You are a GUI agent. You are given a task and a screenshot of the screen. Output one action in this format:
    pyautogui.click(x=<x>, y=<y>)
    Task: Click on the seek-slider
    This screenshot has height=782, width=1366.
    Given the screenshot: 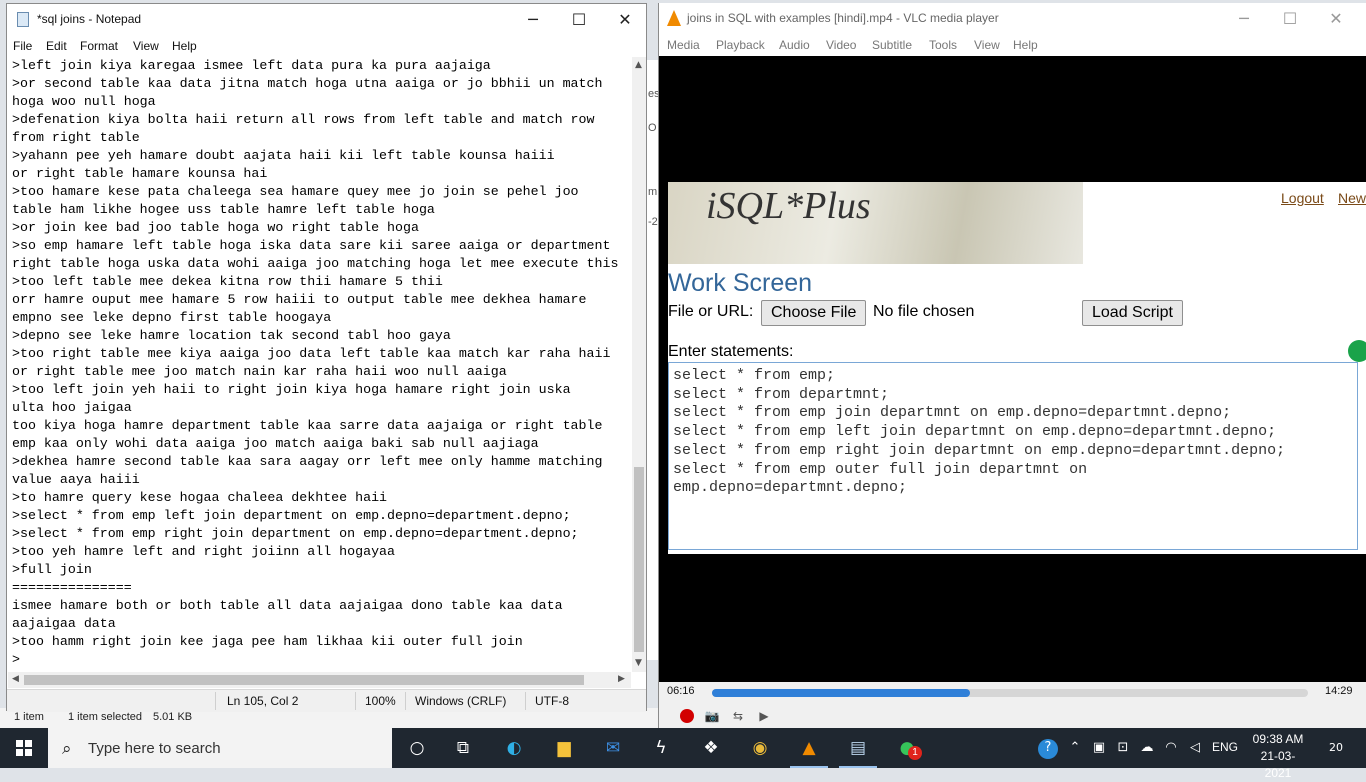 What is the action you would take?
    pyautogui.click(x=1010, y=693)
    